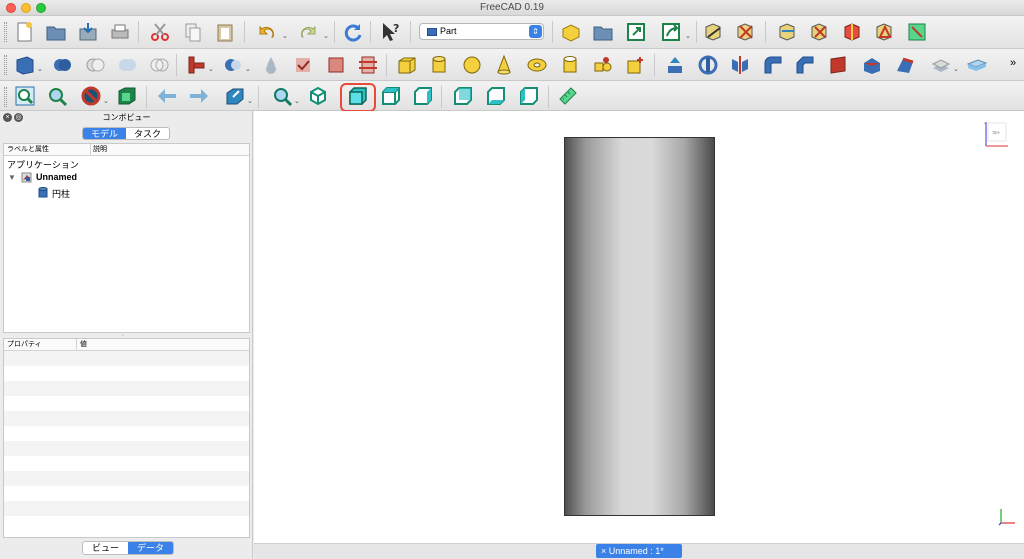 Image resolution: width=1024 pixels, height=559 pixels. I want to click on tab-view: ビュー, so click(105, 548).